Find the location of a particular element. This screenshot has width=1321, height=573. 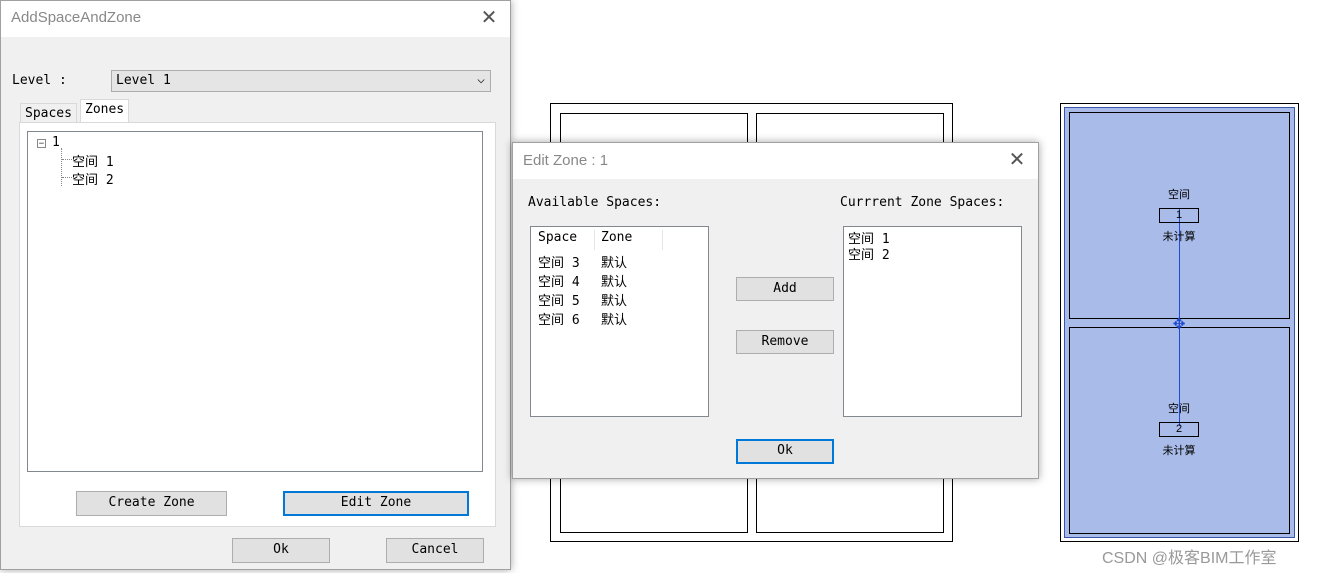

add-button: Add is located at coordinates (785, 289).